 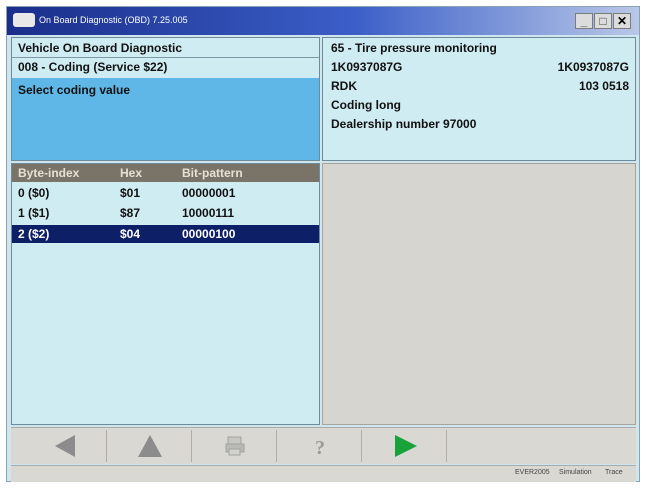 What do you see at coordinates (34, 234) in the screenshot?
I see `byte-index-cell: 2 ($2)` at bounding box center [34, 234].